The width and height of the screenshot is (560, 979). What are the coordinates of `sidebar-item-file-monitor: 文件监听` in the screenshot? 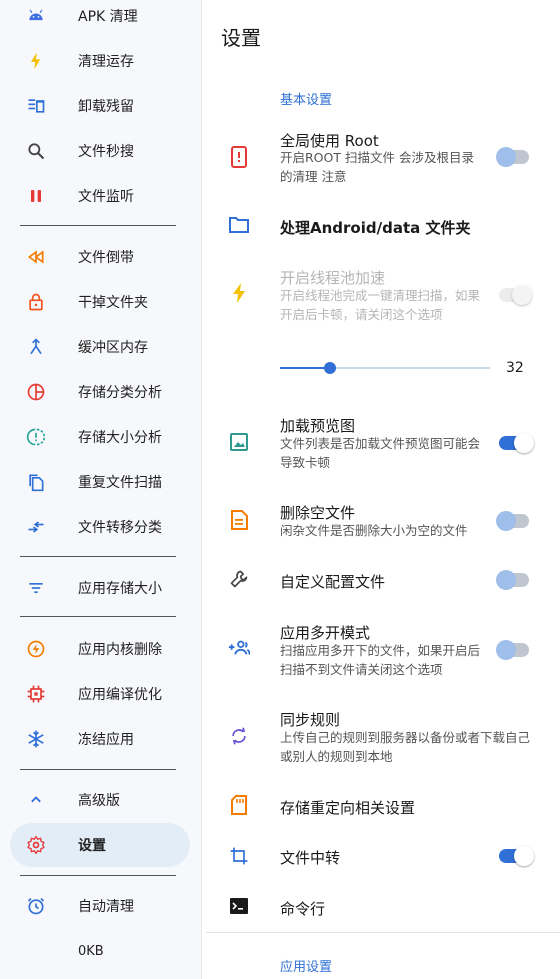 It's located at (100, 196).